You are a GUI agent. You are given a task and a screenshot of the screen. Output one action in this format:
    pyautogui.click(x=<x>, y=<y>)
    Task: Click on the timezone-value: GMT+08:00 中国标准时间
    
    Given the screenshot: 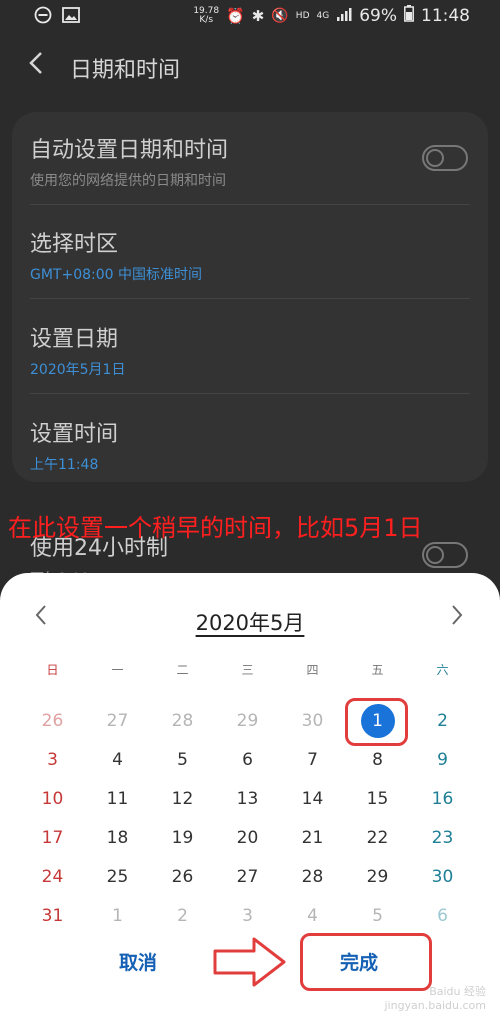 What is the action you would take?
    pyautogui.click(x=116, y=275)
    